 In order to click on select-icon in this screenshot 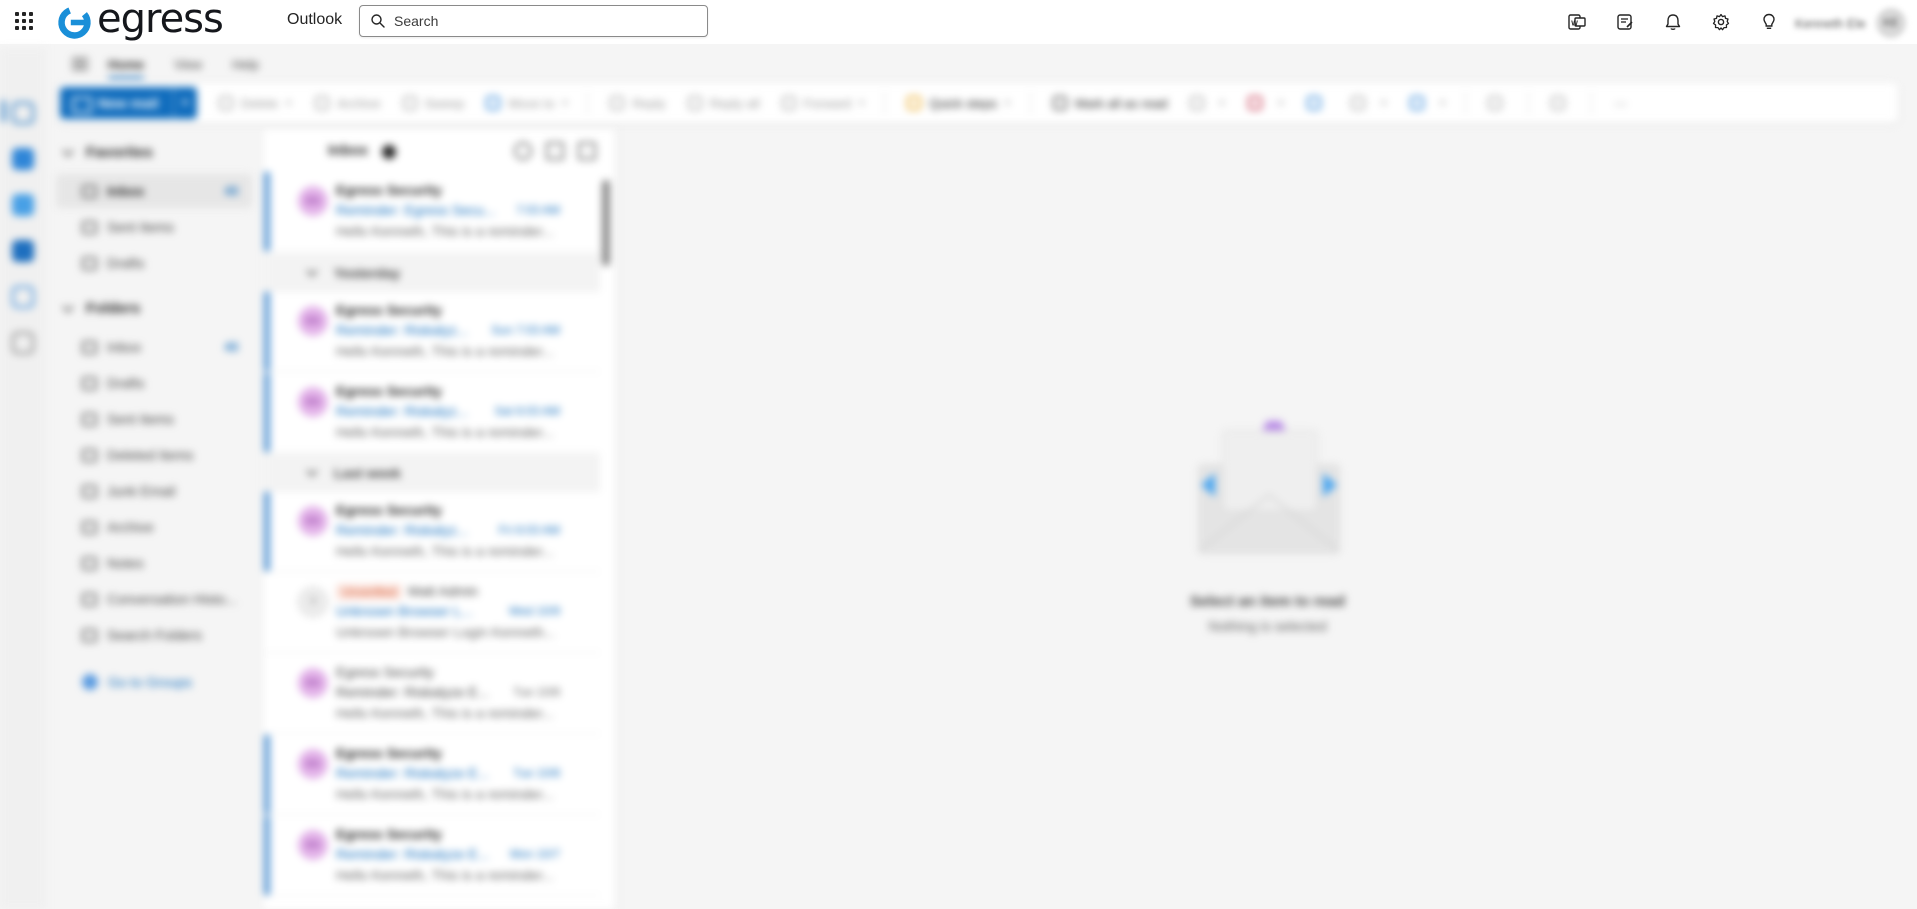, I will do `click(523, 151)`.